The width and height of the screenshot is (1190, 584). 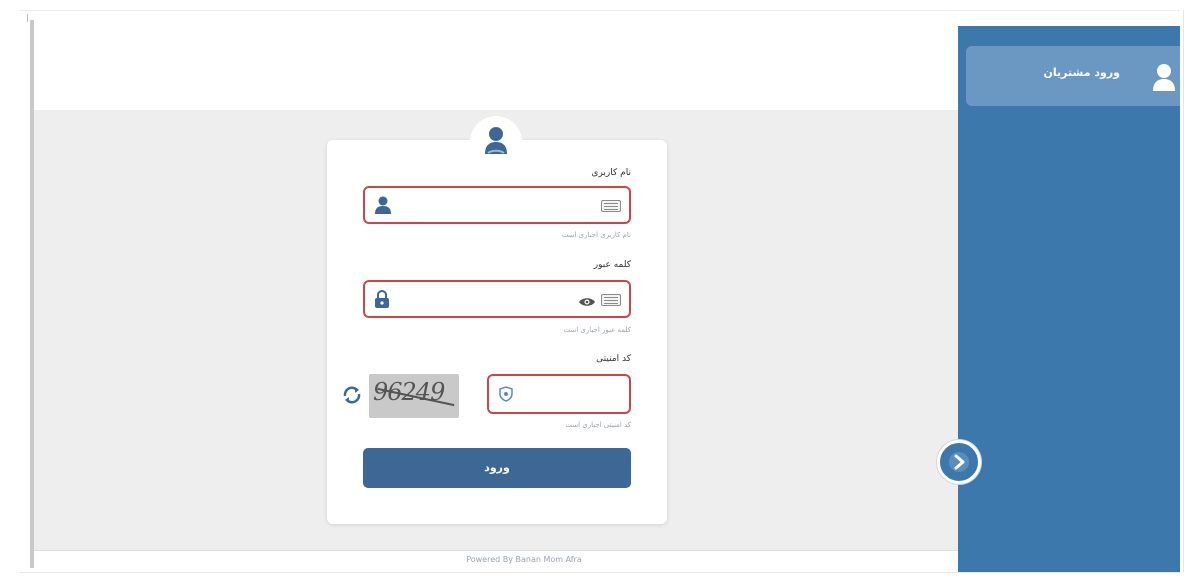 I want to click on sidebar-toggle-button, so click(x=959, y=462).